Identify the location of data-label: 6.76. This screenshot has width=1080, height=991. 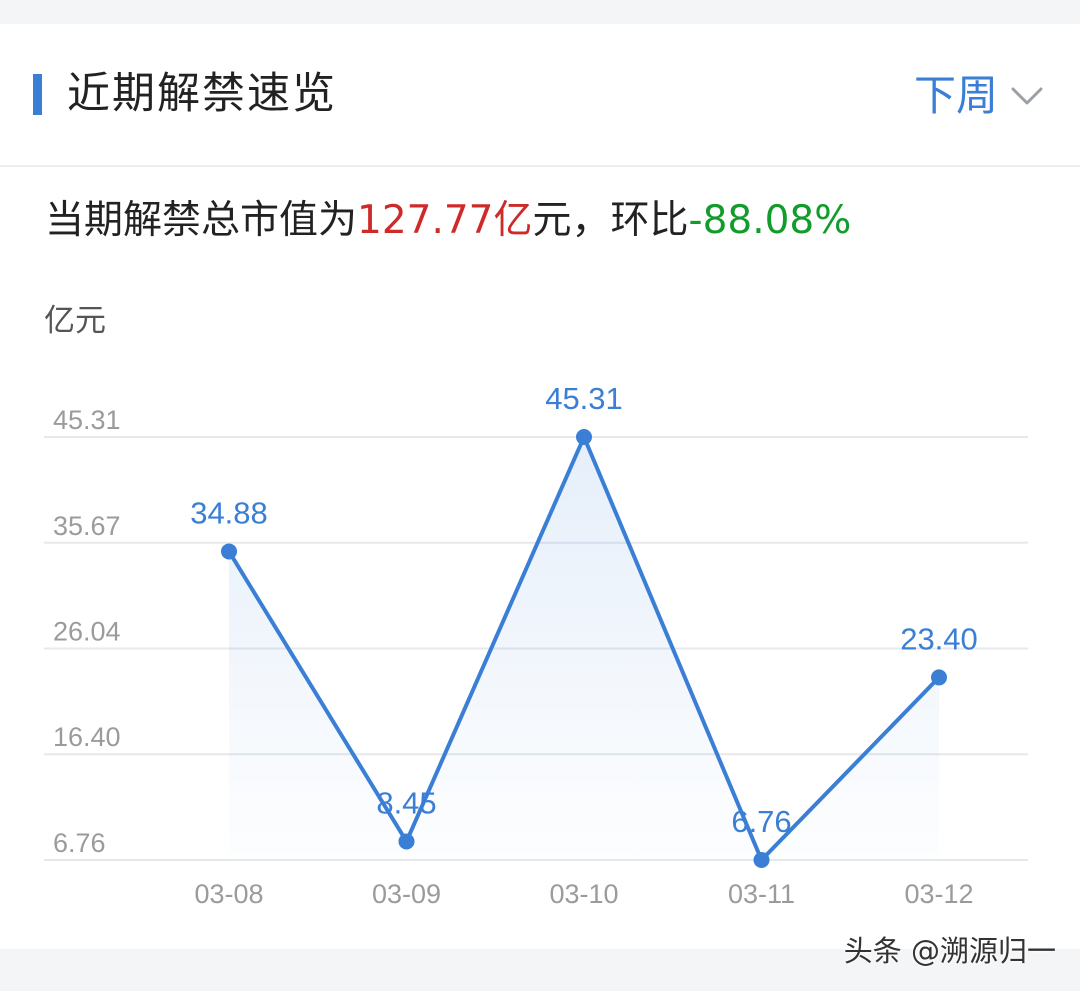
(761, 821).